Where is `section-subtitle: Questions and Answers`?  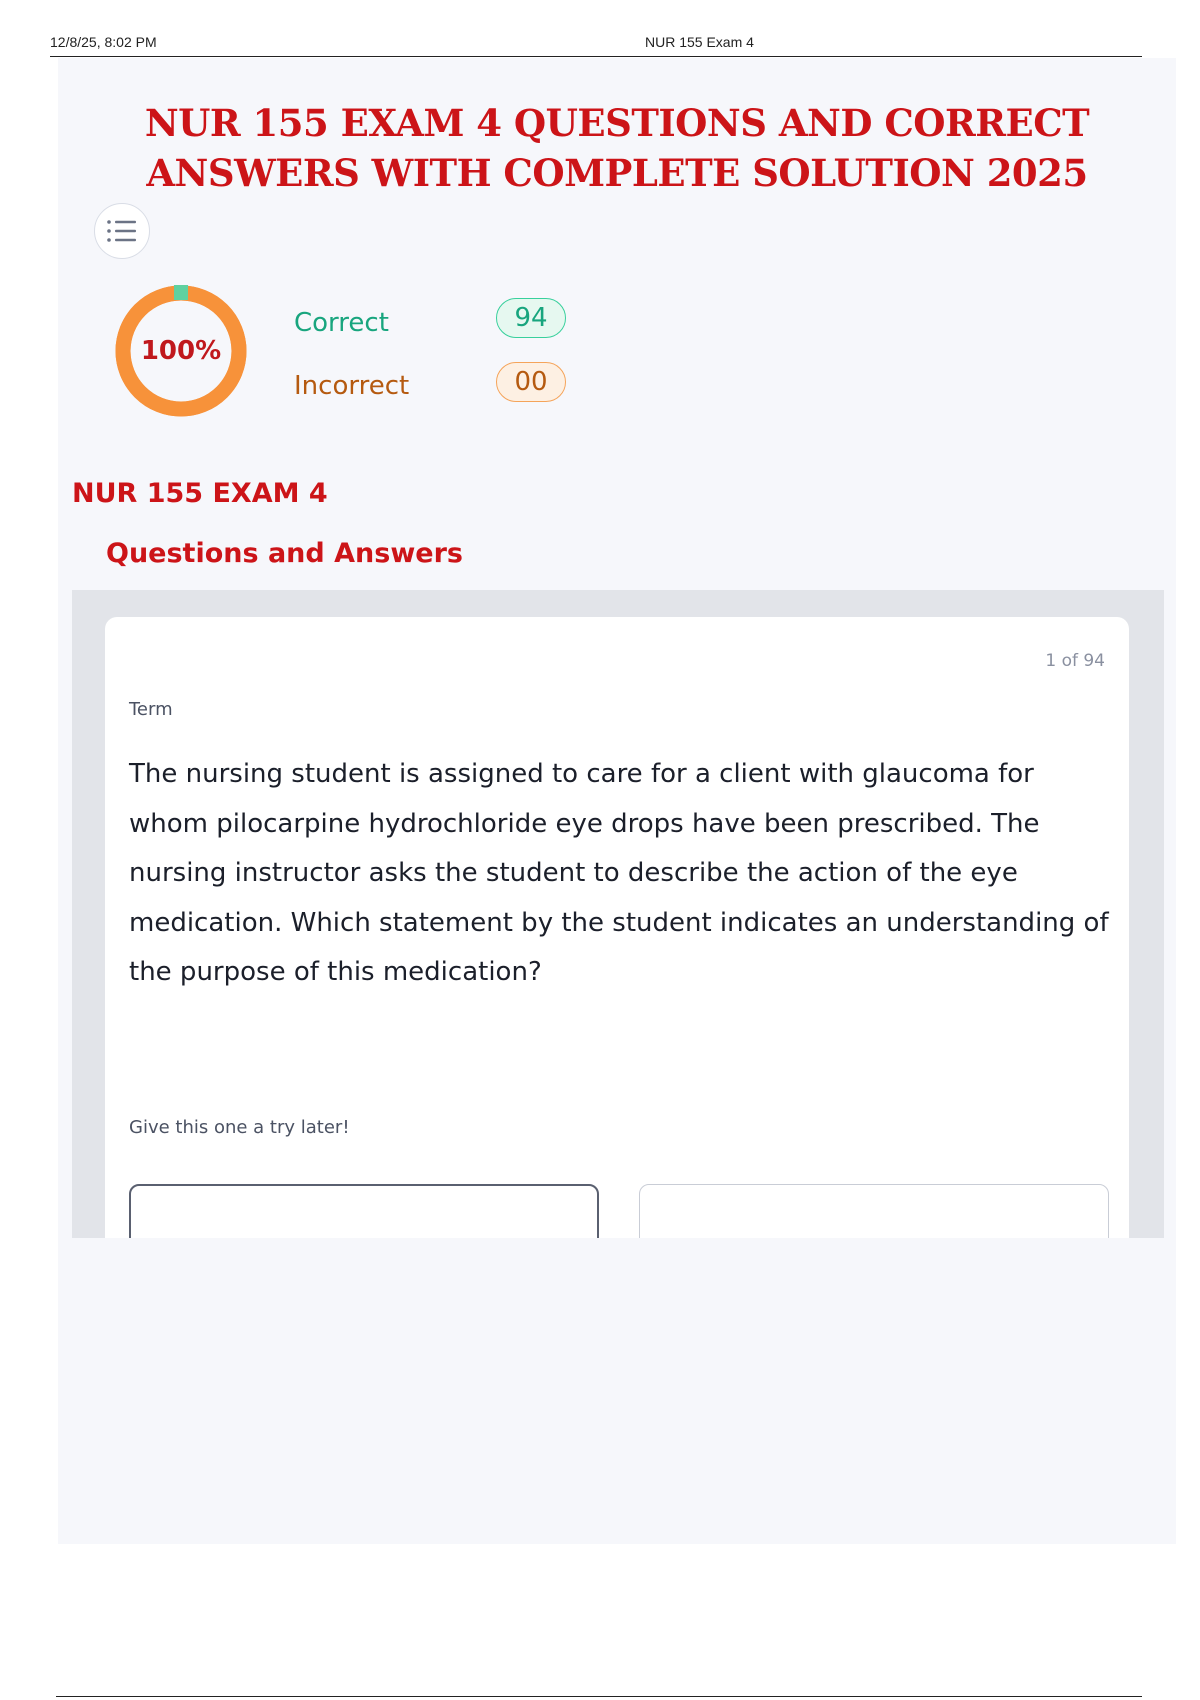
section-subtitle: Questions and Answers is located at coordinates (284, 553).